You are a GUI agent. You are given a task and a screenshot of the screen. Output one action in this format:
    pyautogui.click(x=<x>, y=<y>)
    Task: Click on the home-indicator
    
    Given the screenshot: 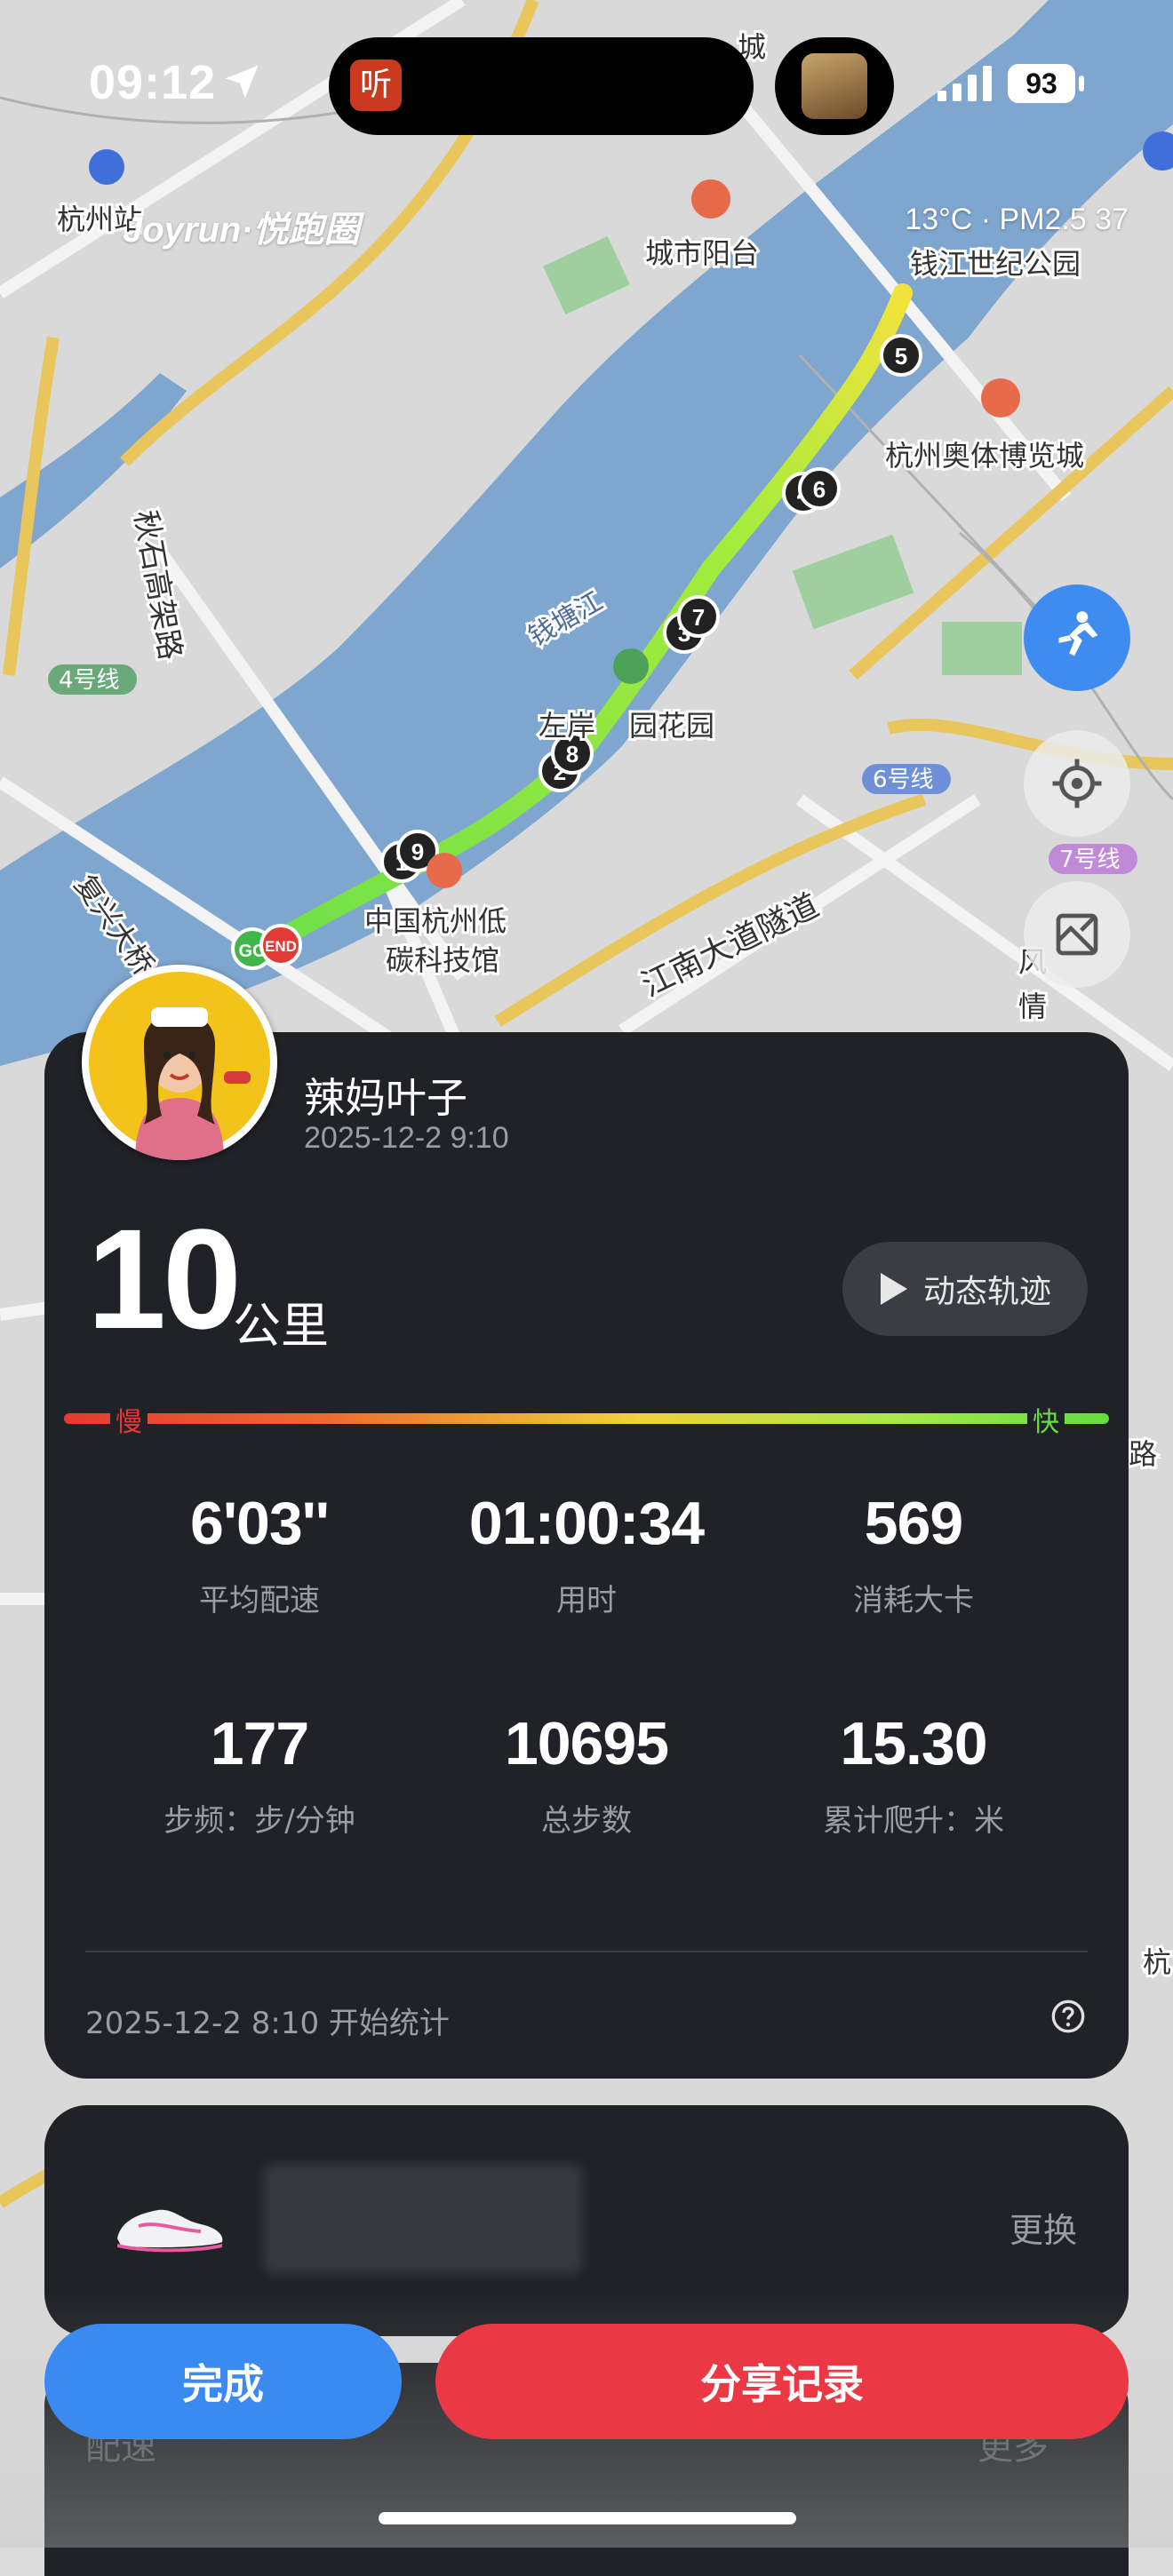 What is the action you would take?
    pyautogui.click(x=587, y=2518)
    